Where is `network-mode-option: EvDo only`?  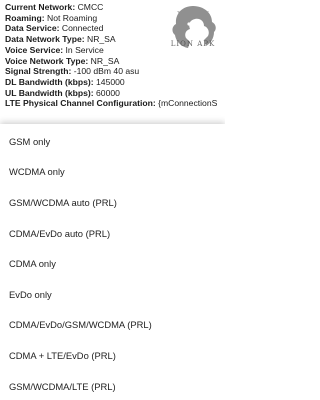
network-mode-option: EvDo only is located at coordinates (112, 294).